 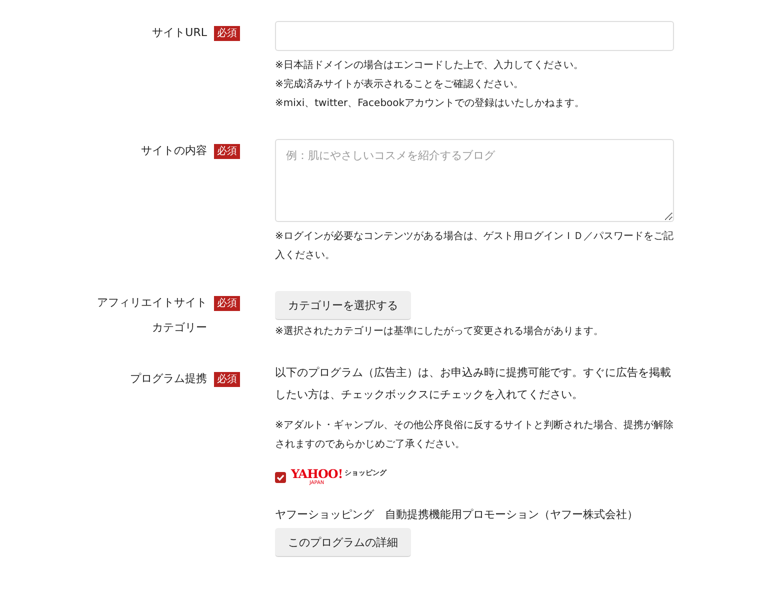 What do you see at coordinates (179, 328) in the screenshot?
I see `field-label: カテゴリー` at bounding box center [179, 328].